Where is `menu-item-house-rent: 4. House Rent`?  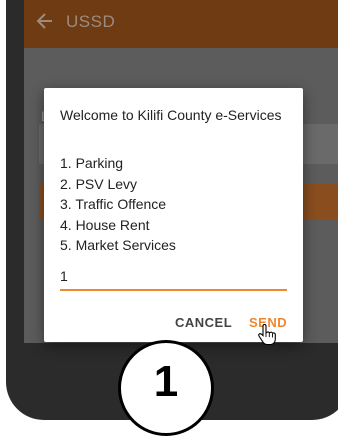 menu-item-house-rent: 4. House Rent is located at coordinates (105, 224).